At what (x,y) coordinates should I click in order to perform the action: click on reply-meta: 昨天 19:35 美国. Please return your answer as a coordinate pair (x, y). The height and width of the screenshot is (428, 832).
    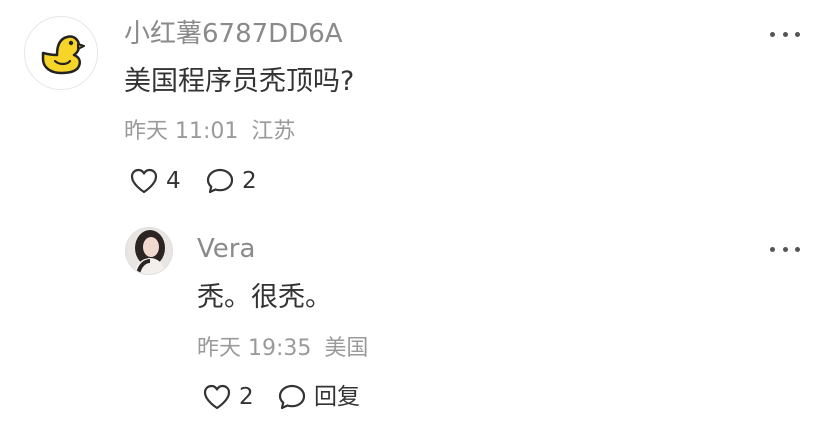
    Looking at the image, I should click on (282, 349).